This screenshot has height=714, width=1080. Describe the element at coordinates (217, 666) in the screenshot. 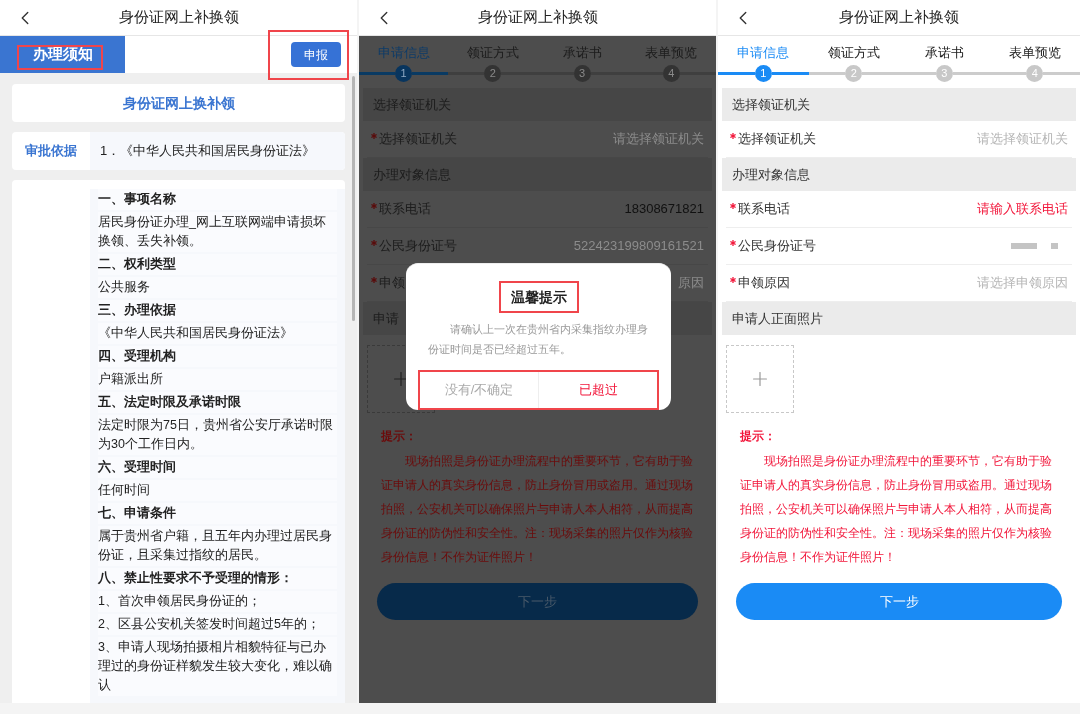

I see `section-text: 3、申请人现场拍摄相片相貌特征与已办理过的身份证样貌发生较大变化，难以确认` at that location.